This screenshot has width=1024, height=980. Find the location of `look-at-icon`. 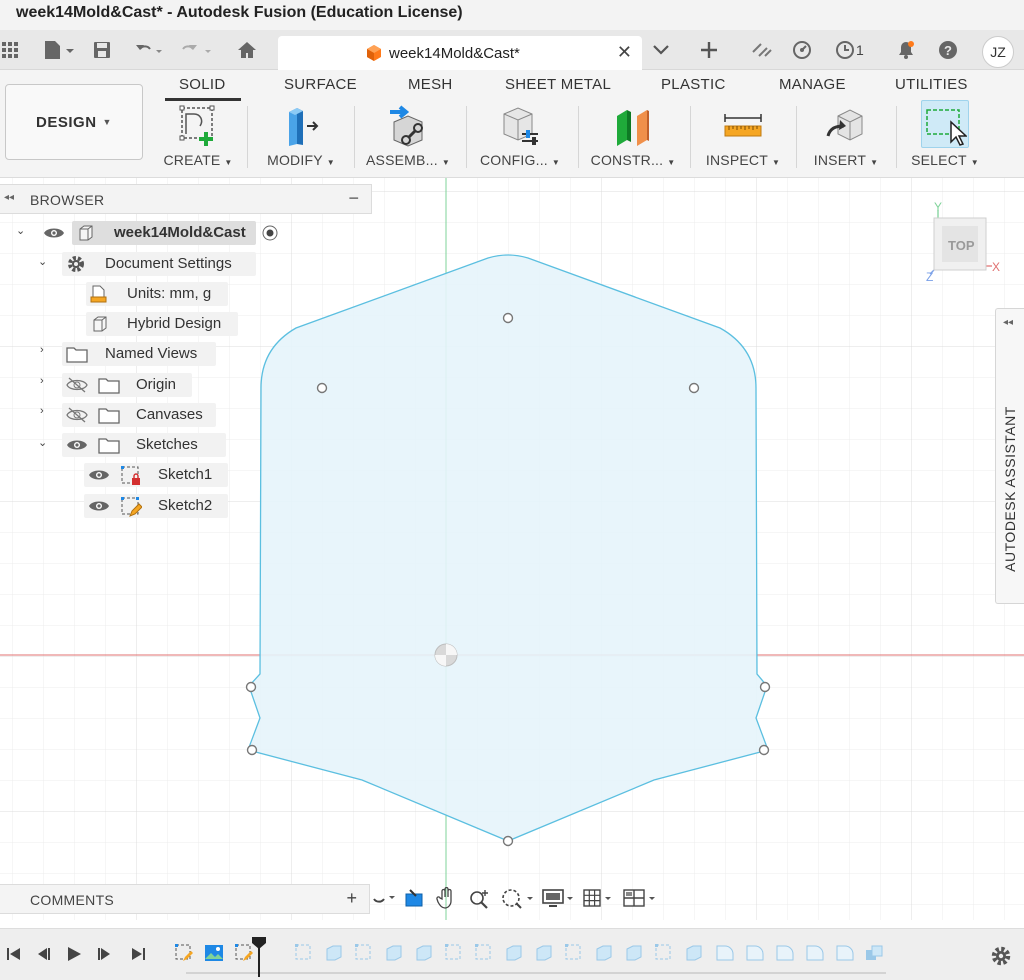

look-at-icon is located at coordinates (415, 898).